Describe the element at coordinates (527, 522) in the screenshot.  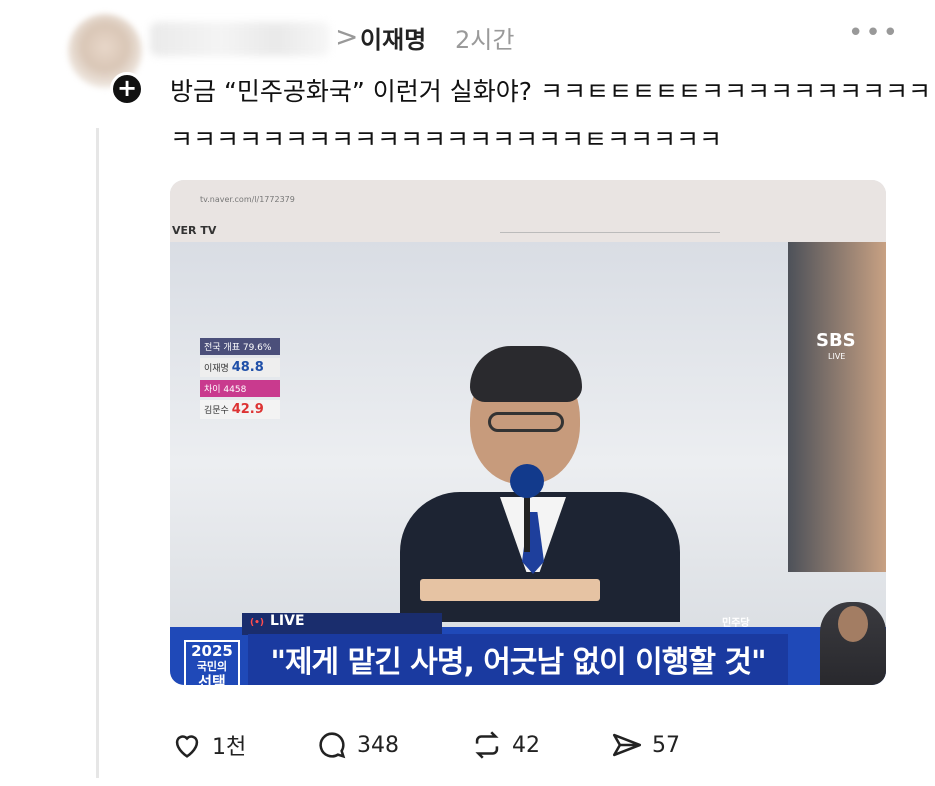
I see `mic-stand` at that location.